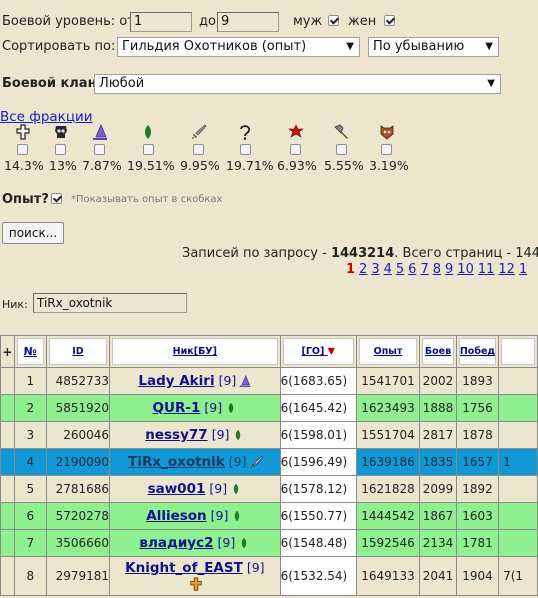  I want to click on page-link: 12, so click(506, 269).